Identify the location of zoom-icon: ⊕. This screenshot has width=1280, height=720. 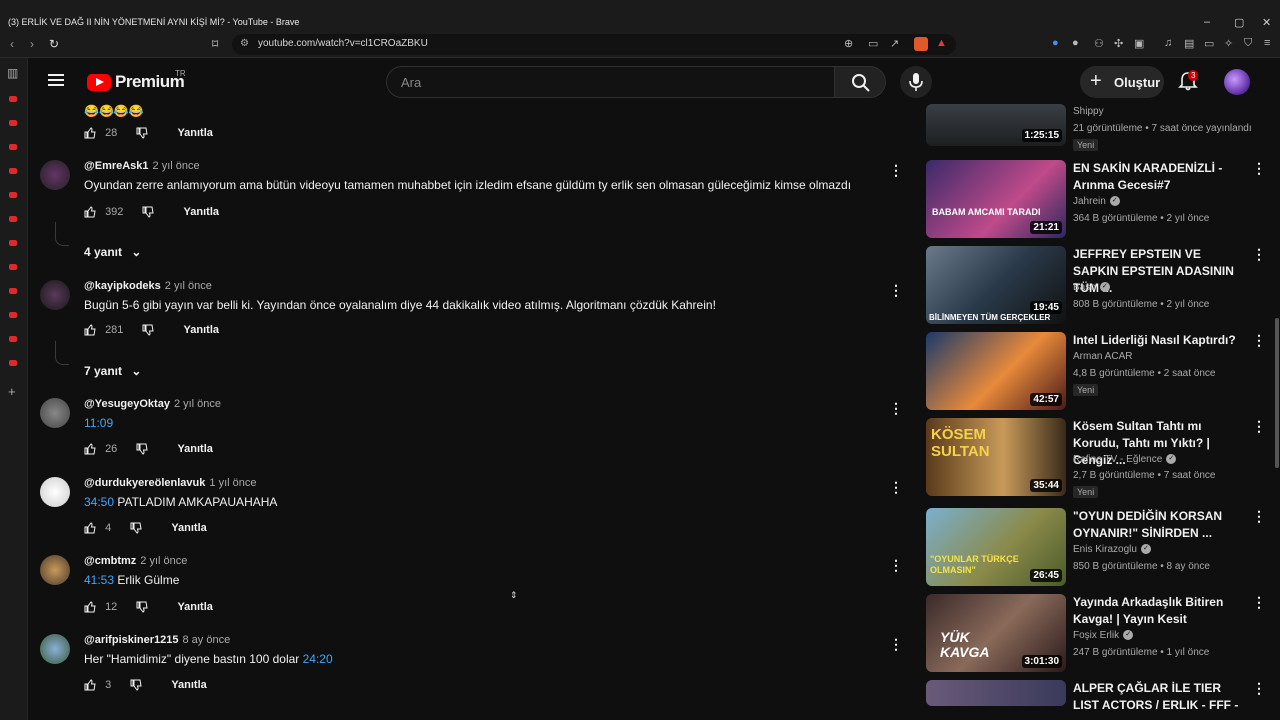
(848, 43).